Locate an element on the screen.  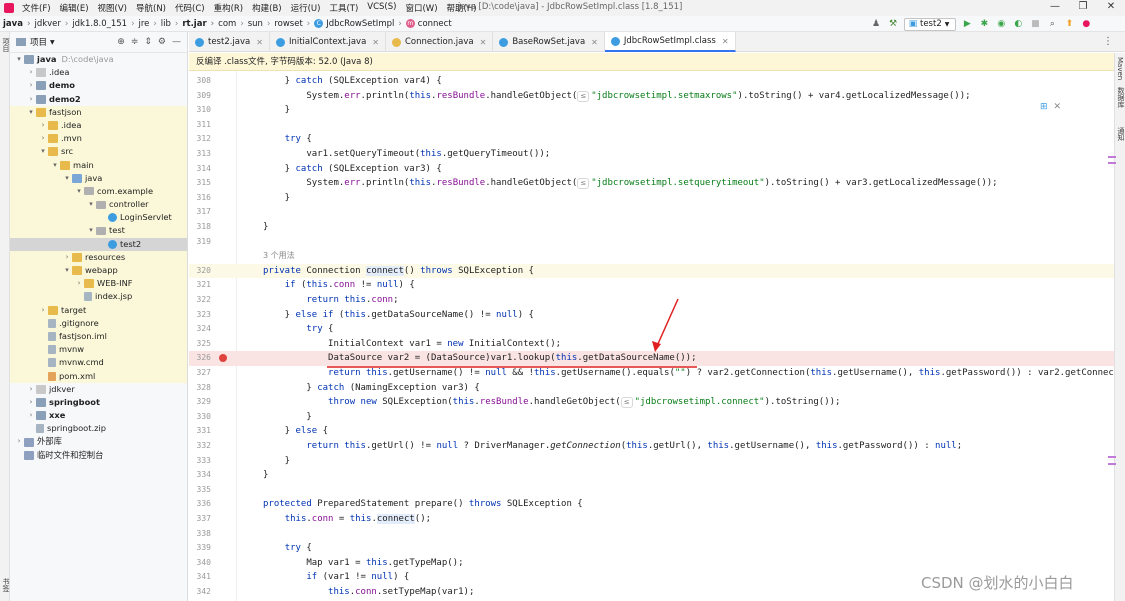
tree-item: springboot.zip is located at coordinates (98, 428).